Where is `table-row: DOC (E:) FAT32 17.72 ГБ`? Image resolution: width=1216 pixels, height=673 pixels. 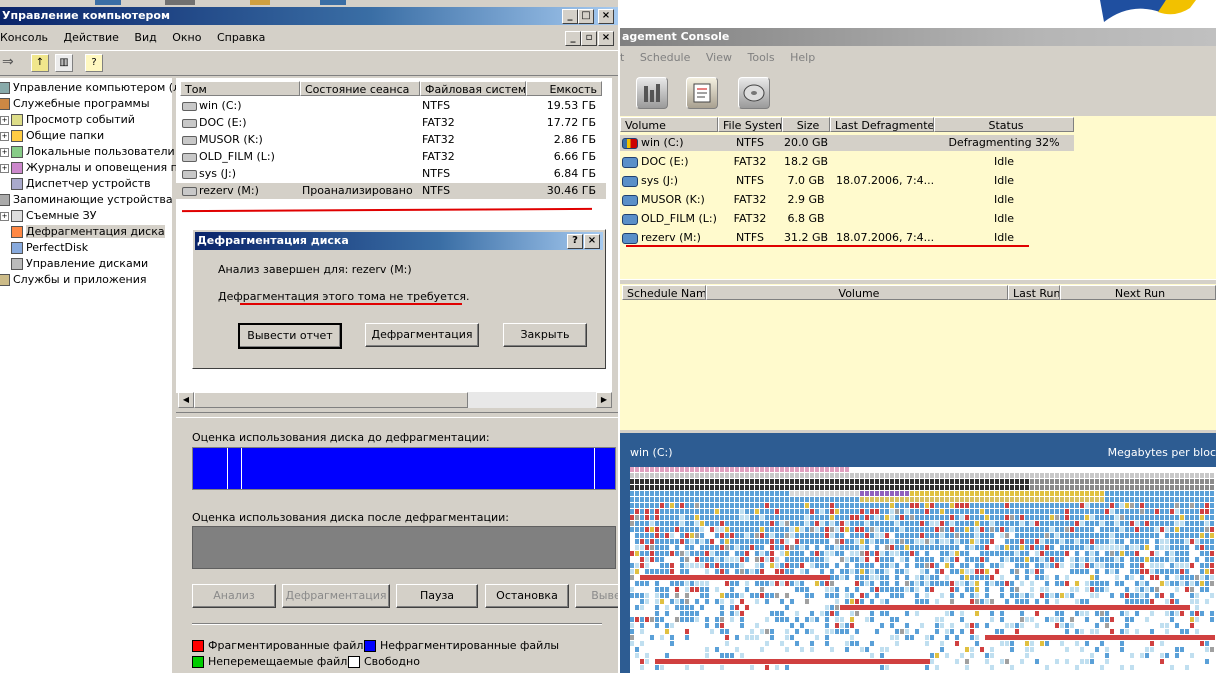
table-row: DOC (E:) FAT32 17.72 ГБ is located at coordinates (391, 123).